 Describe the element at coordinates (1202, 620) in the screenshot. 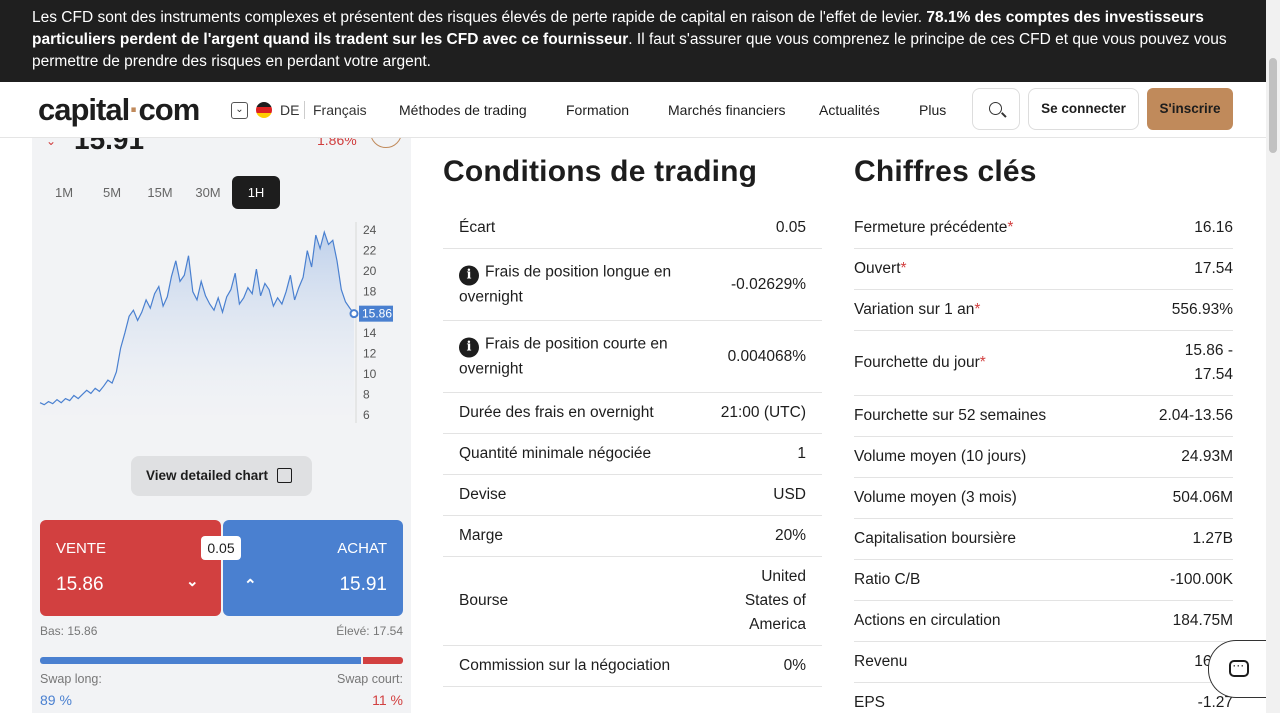

I see `row-value: 184.75M` at that location.